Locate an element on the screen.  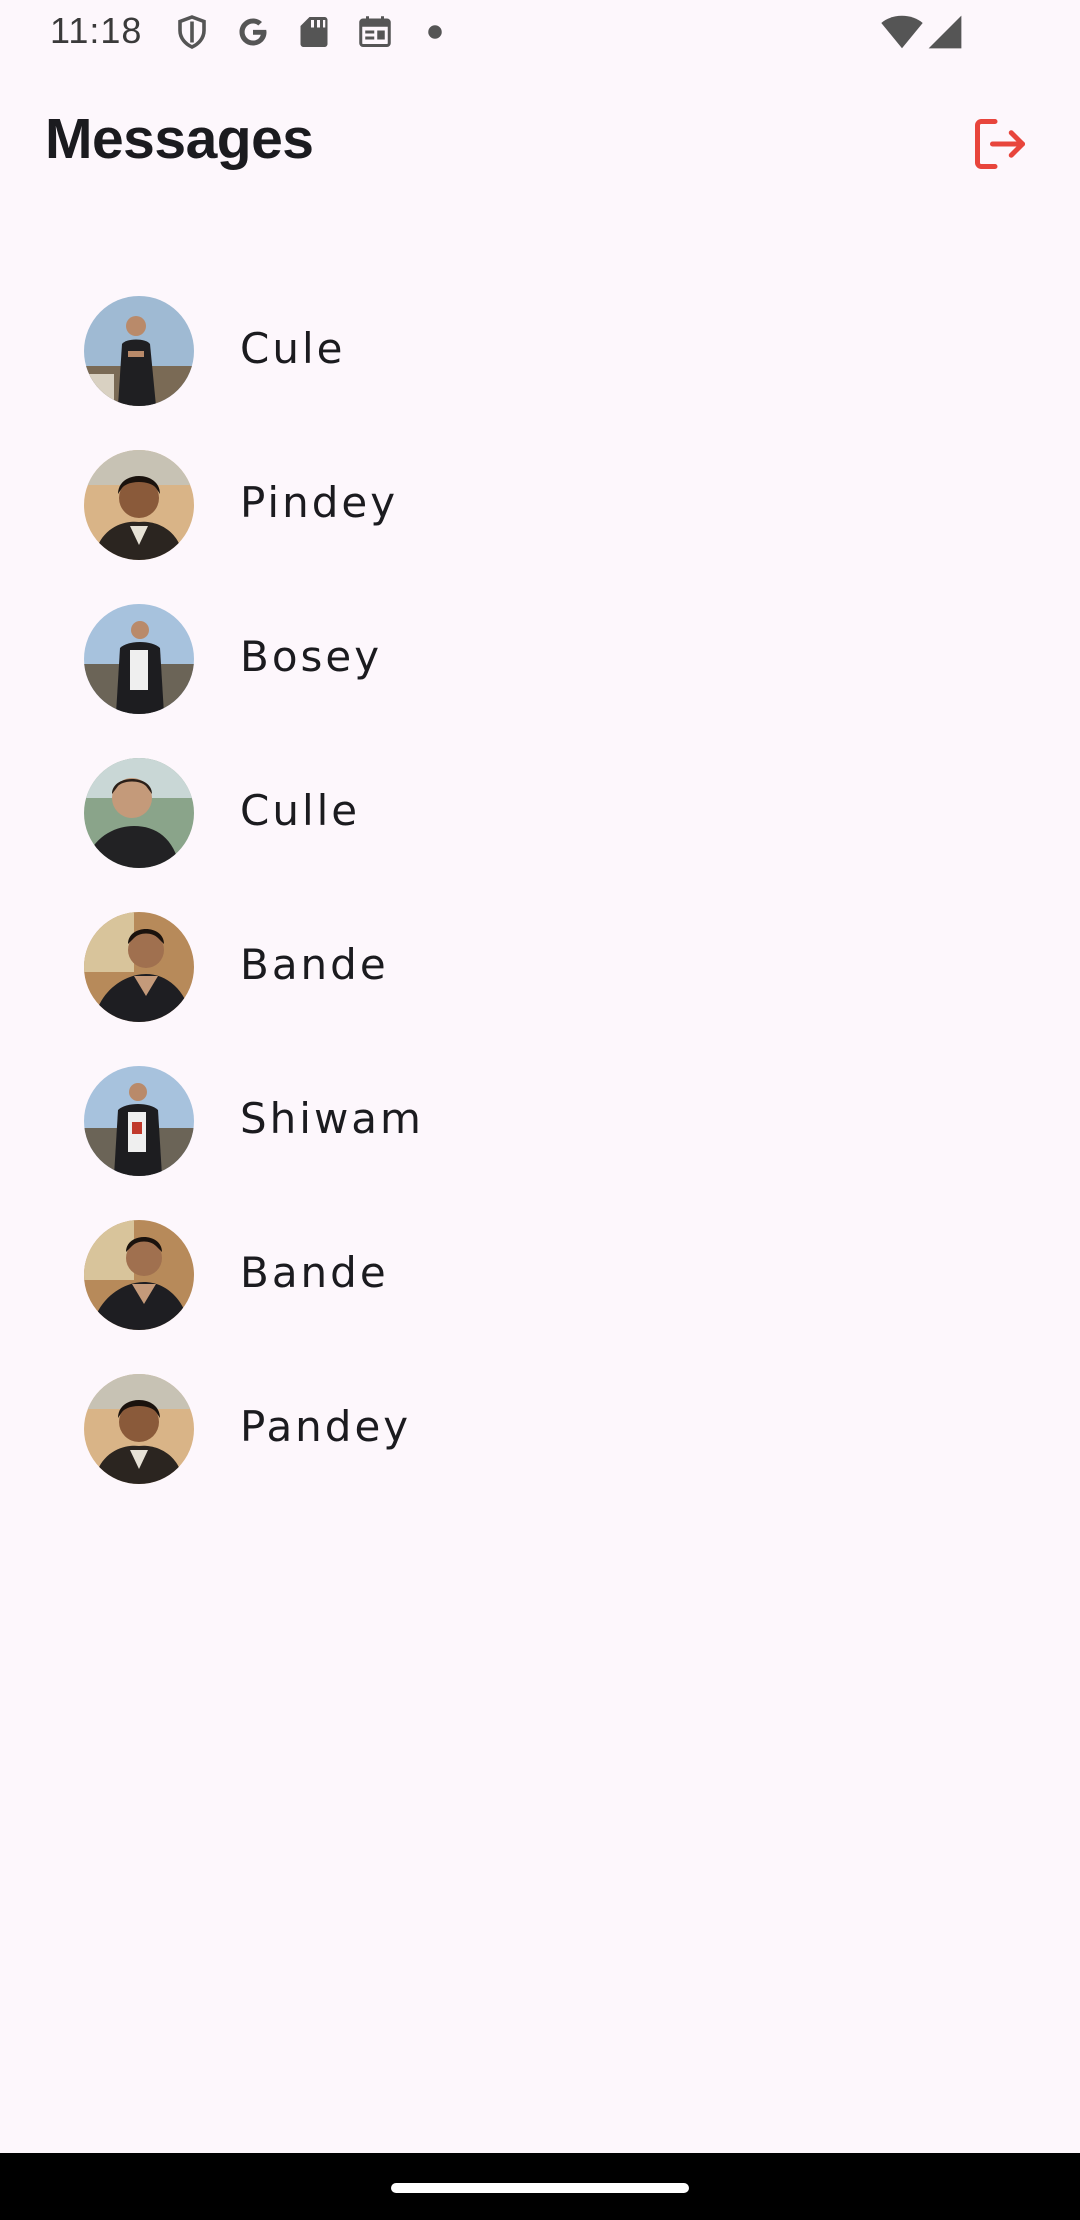
sd-card-icon is located at coordinates (314, 32).